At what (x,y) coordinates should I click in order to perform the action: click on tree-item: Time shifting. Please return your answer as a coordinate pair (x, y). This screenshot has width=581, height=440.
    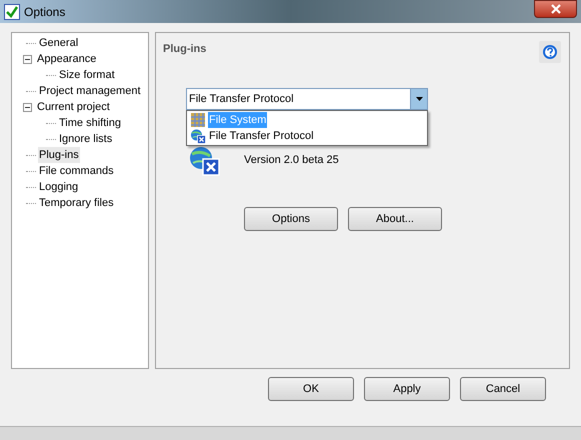
    Looking at the image, I should click on (90, 123).